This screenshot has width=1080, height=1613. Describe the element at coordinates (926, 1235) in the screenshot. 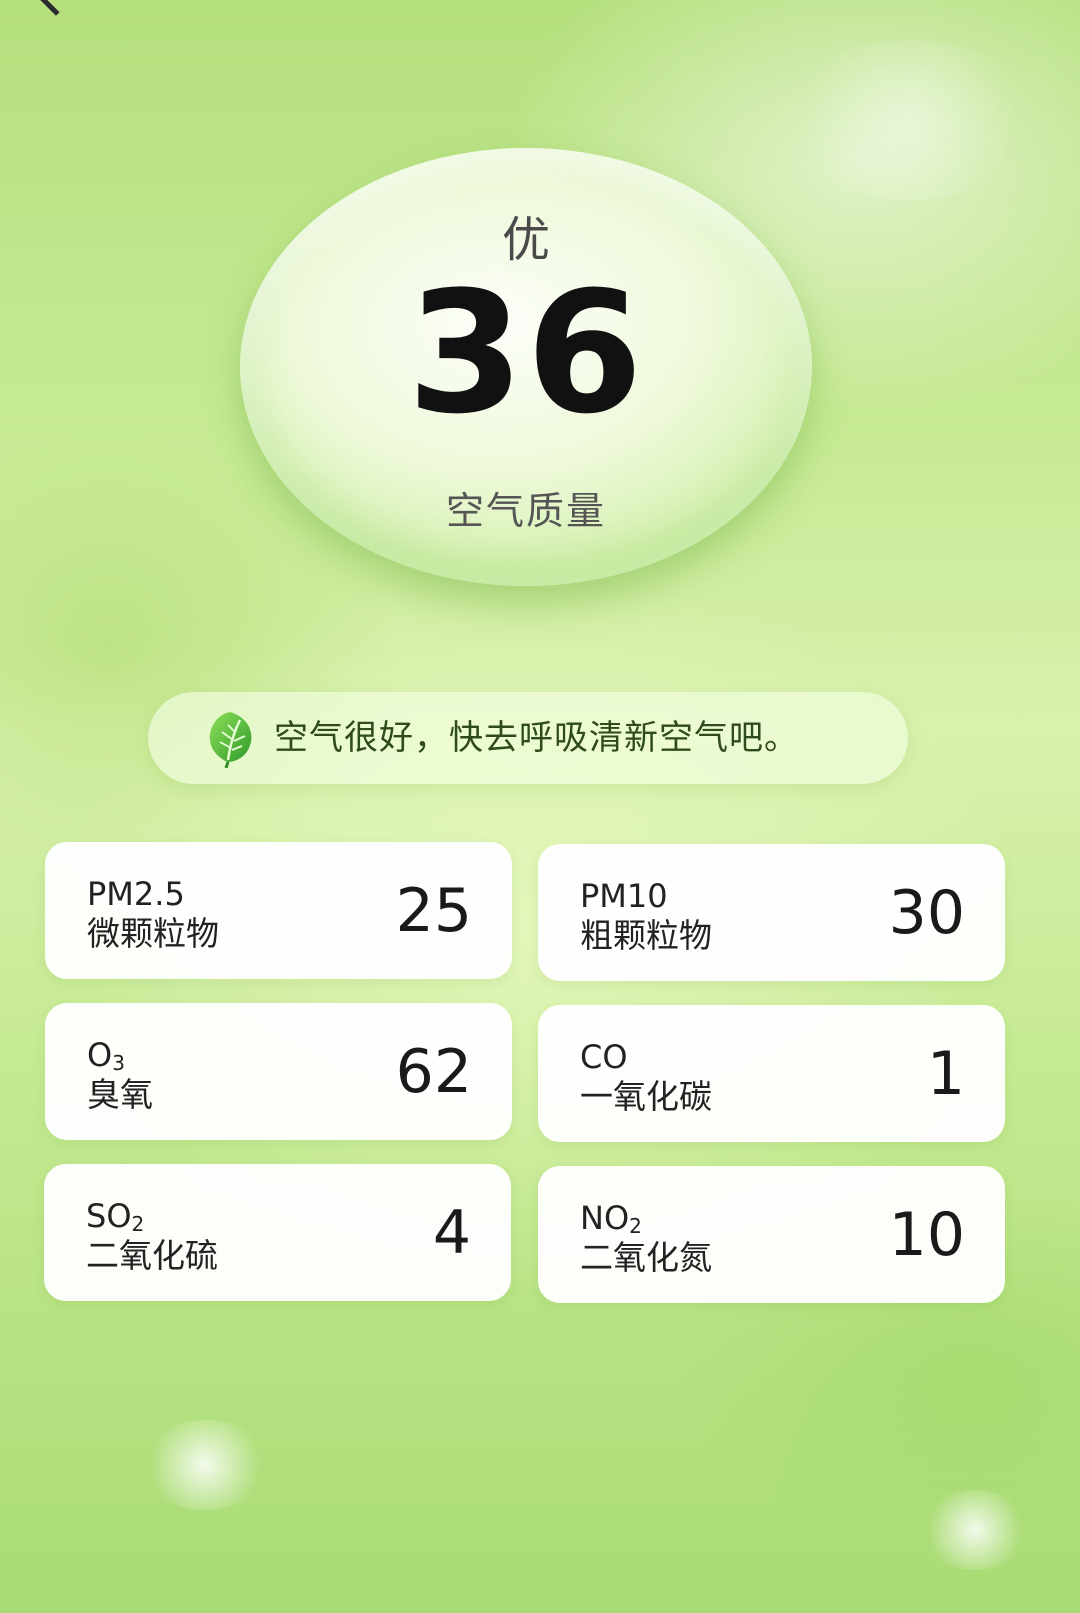

I see `pollutant-value: 10` at that location.